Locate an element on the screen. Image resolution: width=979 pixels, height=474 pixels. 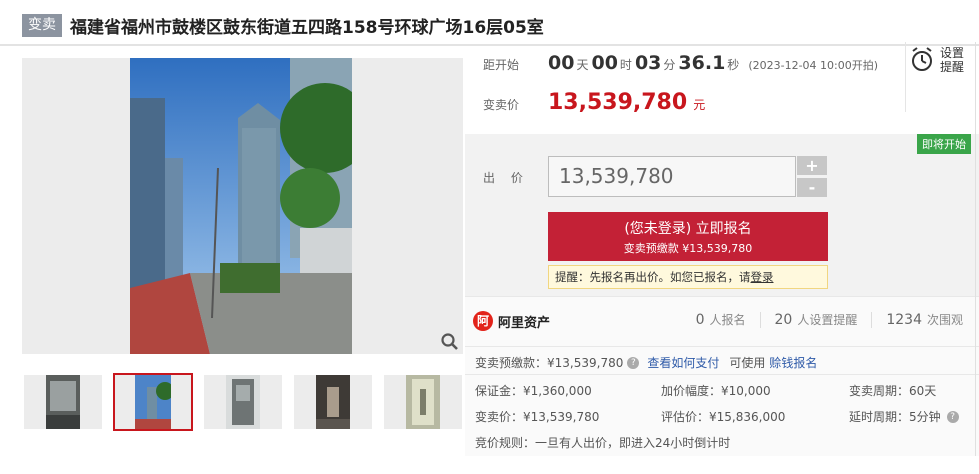
bid-amount-input: 13,539,780 is located at coordinates (672, 176).